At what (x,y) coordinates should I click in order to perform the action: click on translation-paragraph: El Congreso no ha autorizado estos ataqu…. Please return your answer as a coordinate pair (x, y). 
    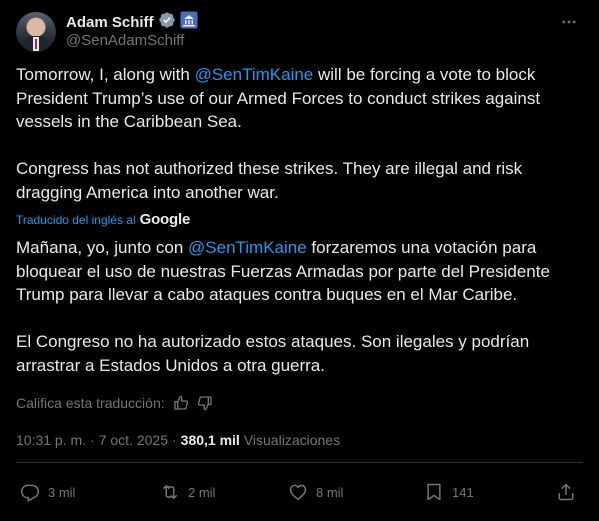
    Looking at the image, I should click on (273, 353).